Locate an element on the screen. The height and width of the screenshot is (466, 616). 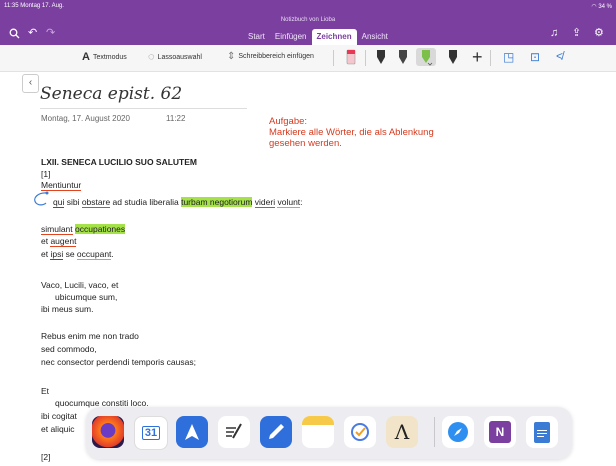
text-line: simulant occupationes is located at coordinates (83, 229).